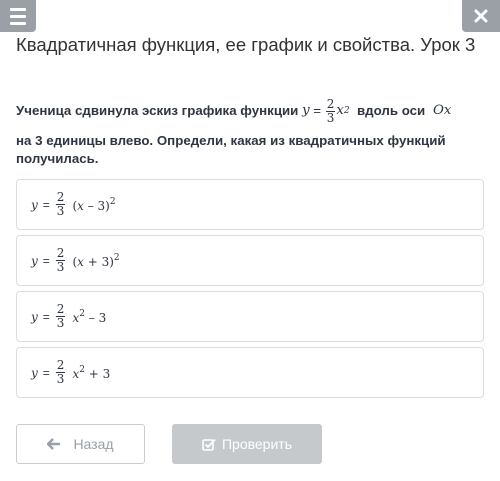 Image resolution: width=500 pixels, height=481 pixels. I want to click on option-formula: y = 2 3 (x + 3)2, so click(75, 260).